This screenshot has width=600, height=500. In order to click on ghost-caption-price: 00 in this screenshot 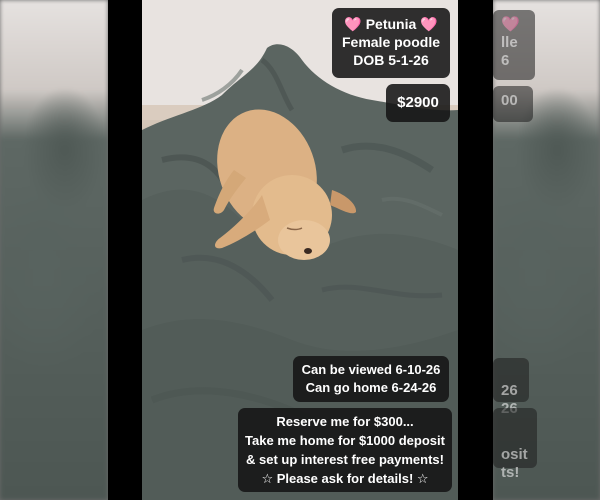, I will do `click(513, 104)`.